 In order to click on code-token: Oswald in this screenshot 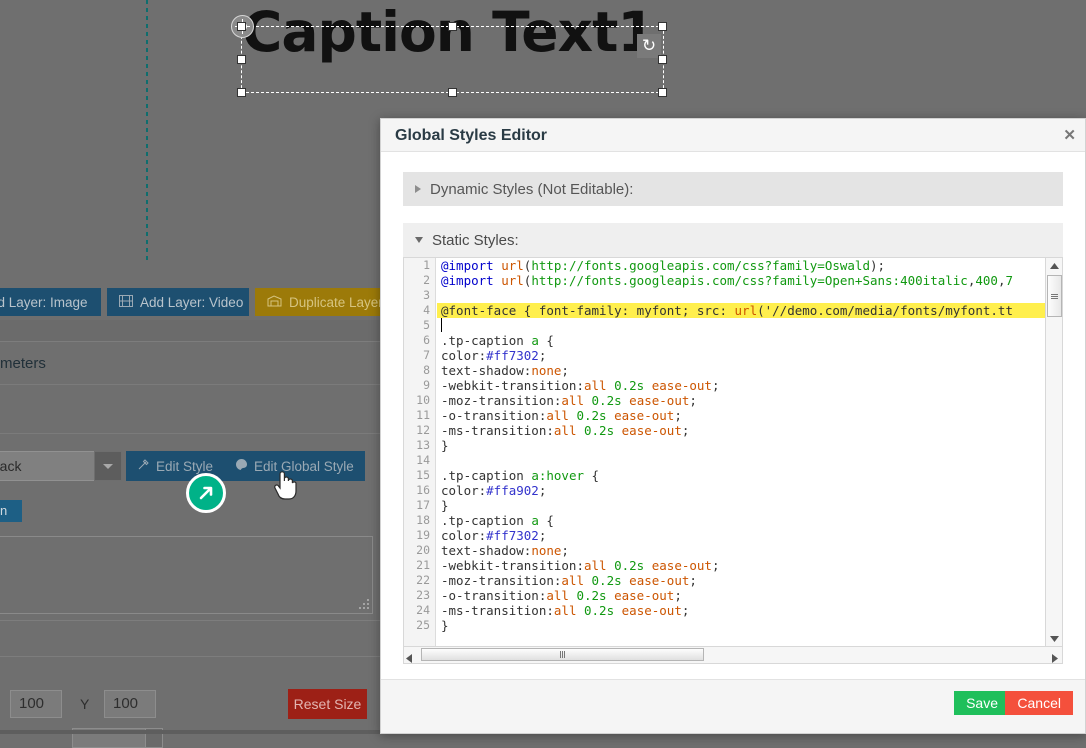, I will do `click(847, 265)`.